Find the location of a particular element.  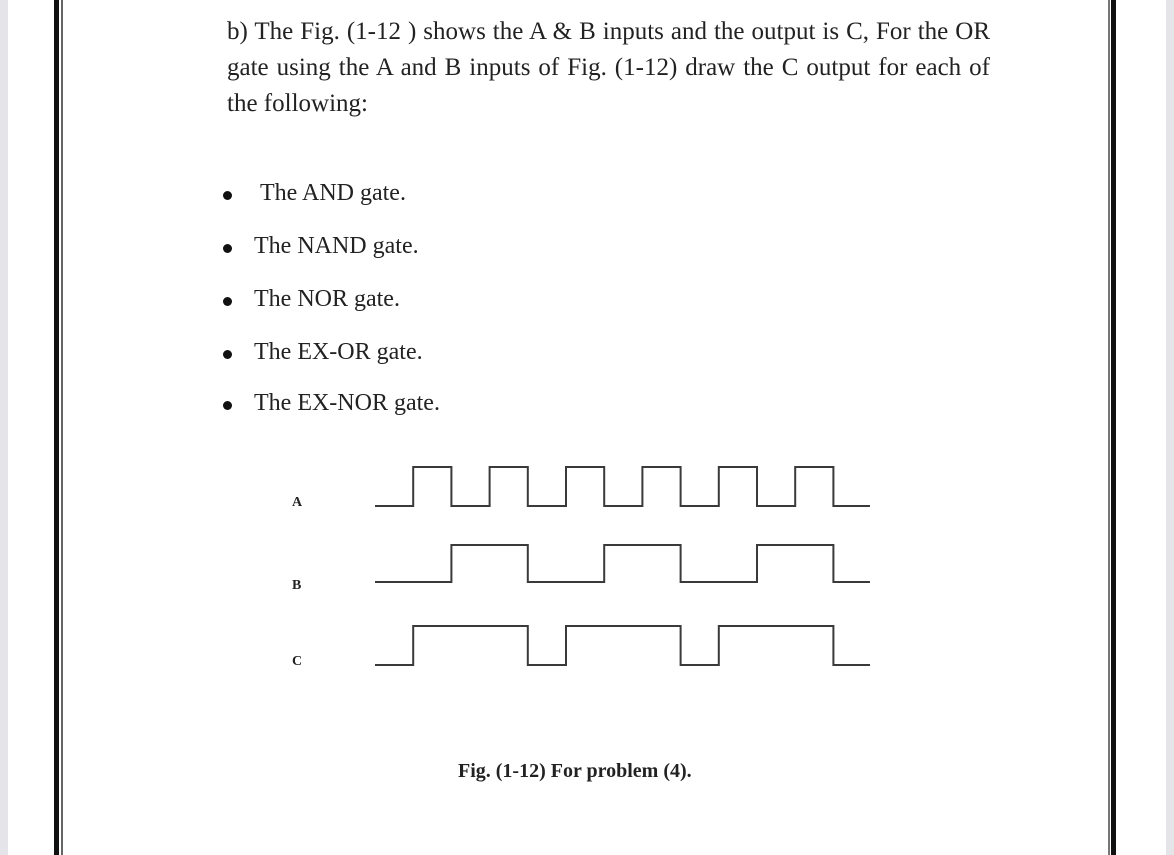

timing-diagram is located at coordinates (622, 566).